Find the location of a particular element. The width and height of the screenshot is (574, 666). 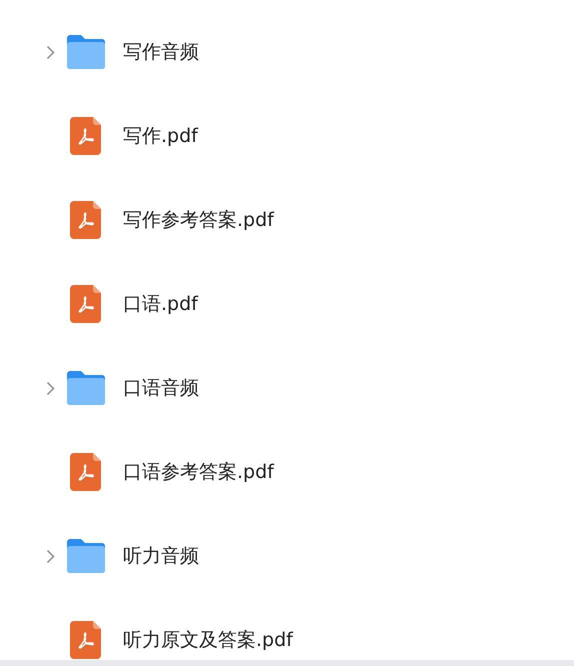

file-name: 写作音频 is located at coordinates (161, 52).